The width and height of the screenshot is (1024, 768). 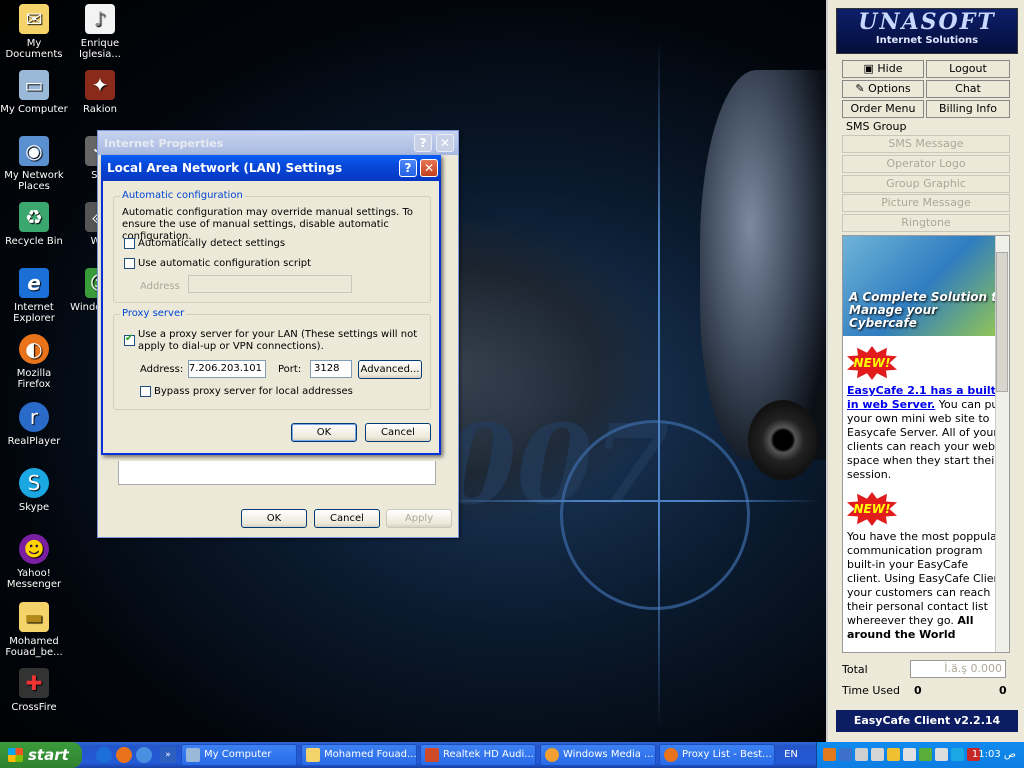 What do you see at coordinates (193, 755) in the screenshot?
I see `computer-icon` at bounding box center [193, 755].